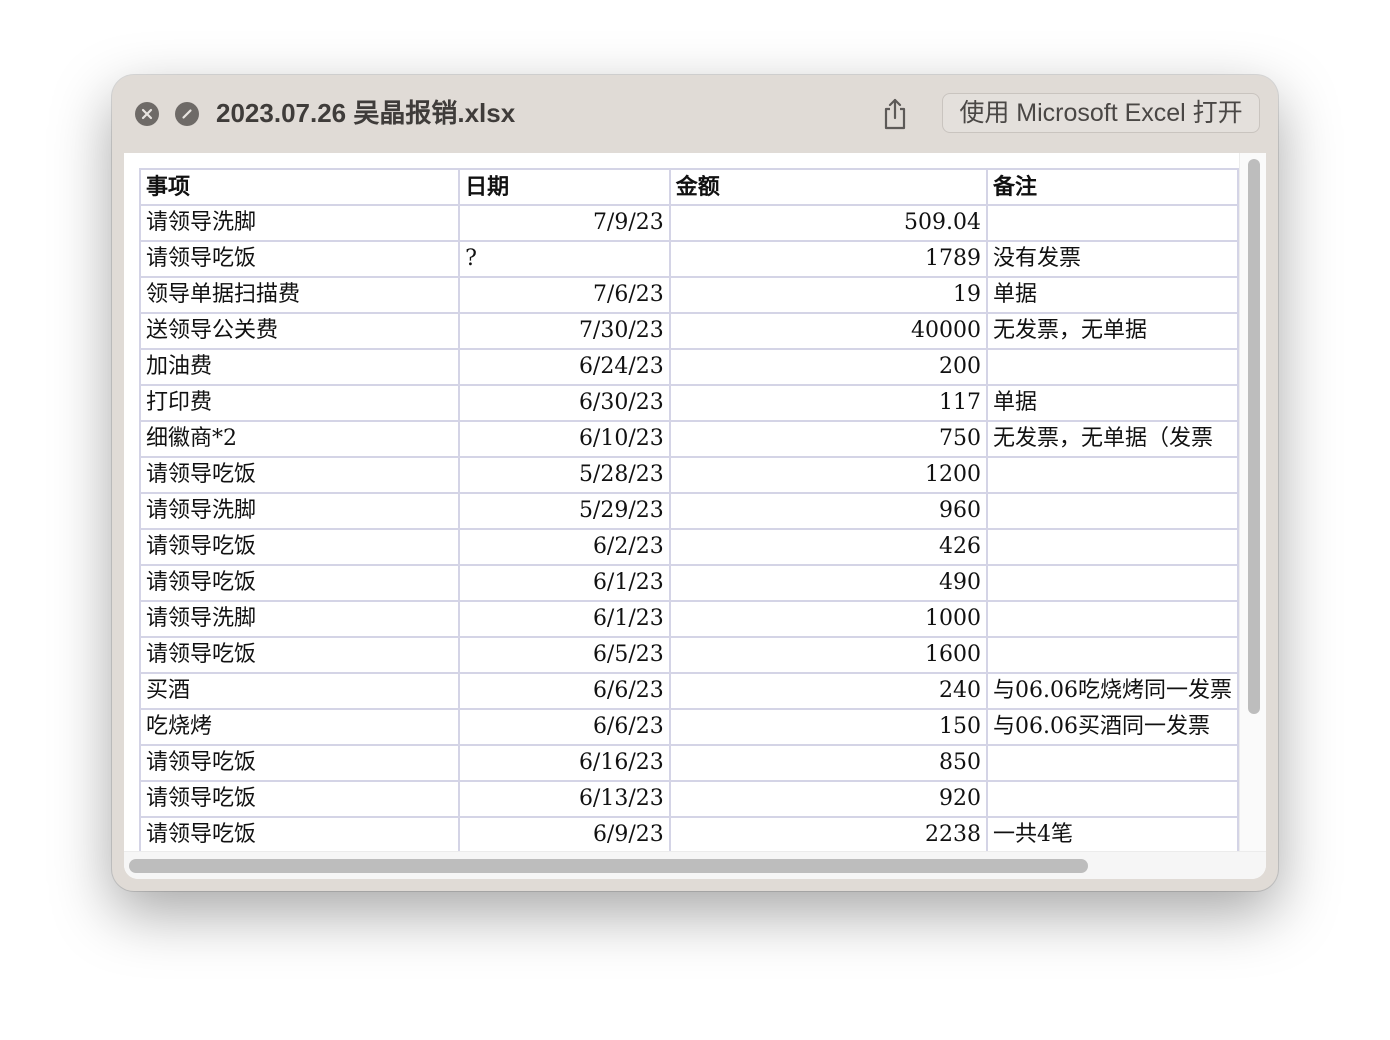 This screenshot has width=1390, height=1040. What do you see at coordinates (564, 403) in the screenshot?
I see `cell-date: 6/30/23` at bounding box center [564, 403].